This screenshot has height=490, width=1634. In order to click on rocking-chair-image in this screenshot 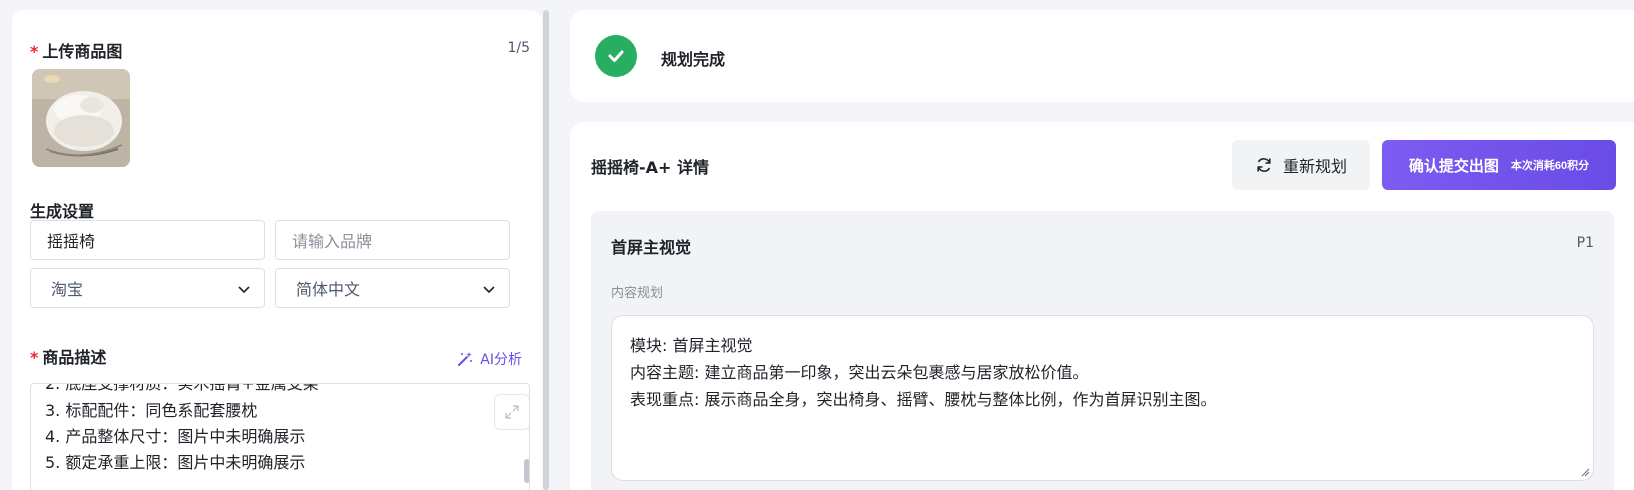, I will do `click(81, 118)`.